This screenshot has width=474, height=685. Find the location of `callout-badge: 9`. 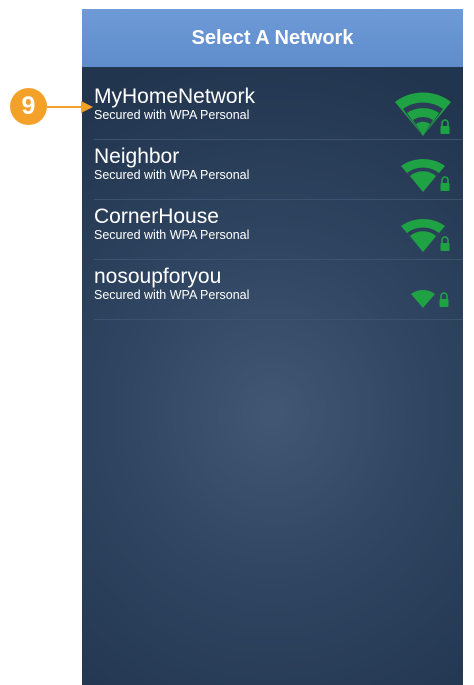

callout-badge: 9 is located at coordinates (28, 106).